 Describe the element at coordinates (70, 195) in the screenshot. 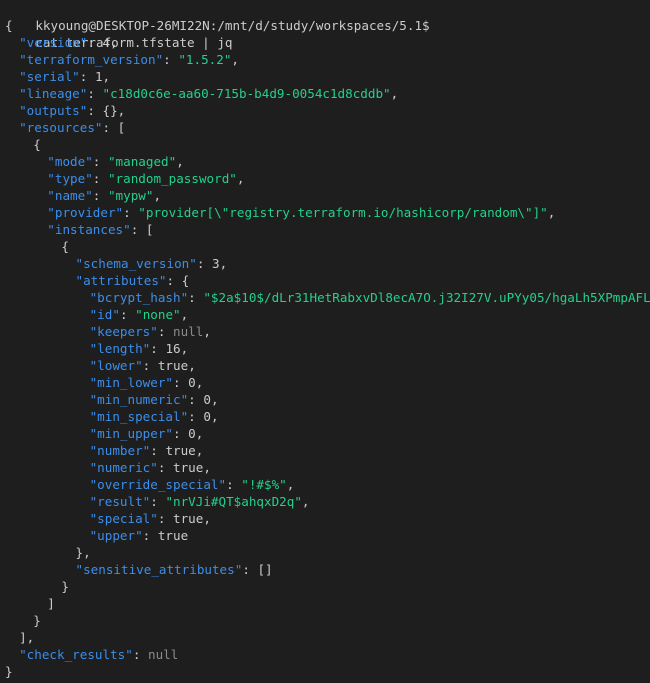

I see `json-key: "name"` at that location.